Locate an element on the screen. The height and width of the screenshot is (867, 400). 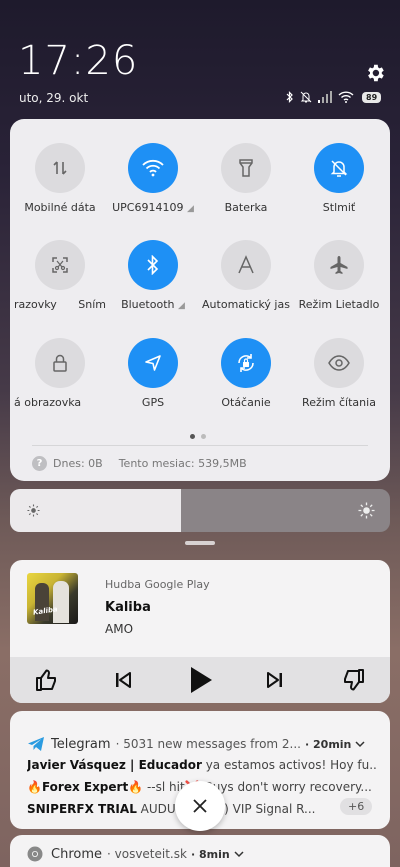
tile-screenshot: razovky Sním is located at coordinates (60, 275).